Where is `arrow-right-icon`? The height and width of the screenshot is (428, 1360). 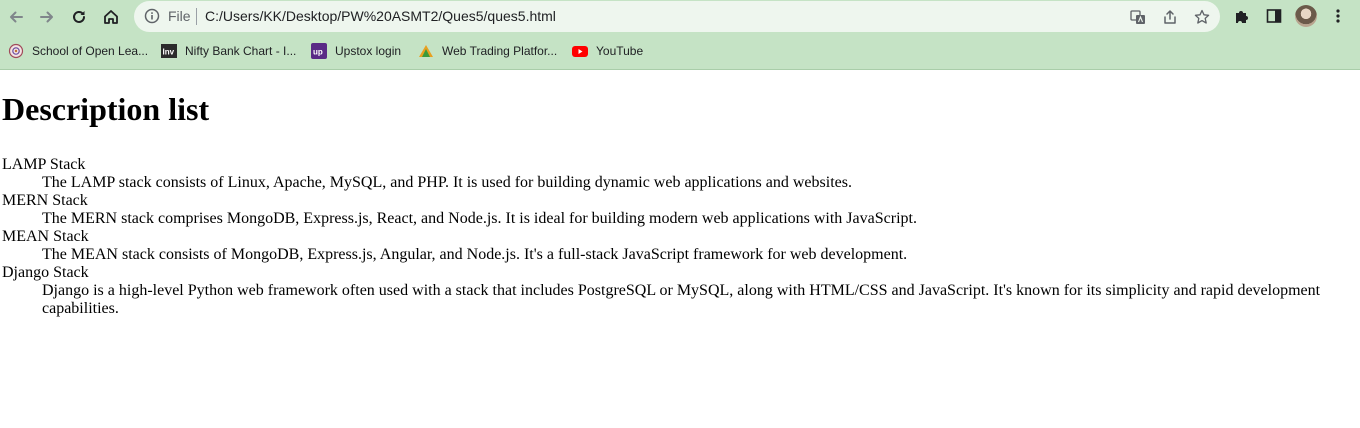 arrow-right-icon is located at coordinates (46, 17).